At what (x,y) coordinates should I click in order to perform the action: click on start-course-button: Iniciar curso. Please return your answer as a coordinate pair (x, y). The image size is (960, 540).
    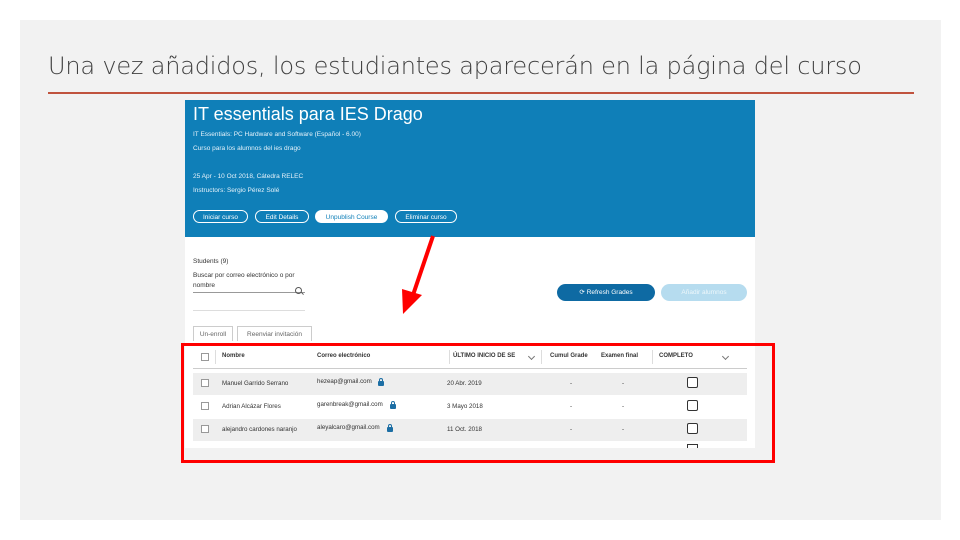
    Looking at the image, I should click on (220, 216).